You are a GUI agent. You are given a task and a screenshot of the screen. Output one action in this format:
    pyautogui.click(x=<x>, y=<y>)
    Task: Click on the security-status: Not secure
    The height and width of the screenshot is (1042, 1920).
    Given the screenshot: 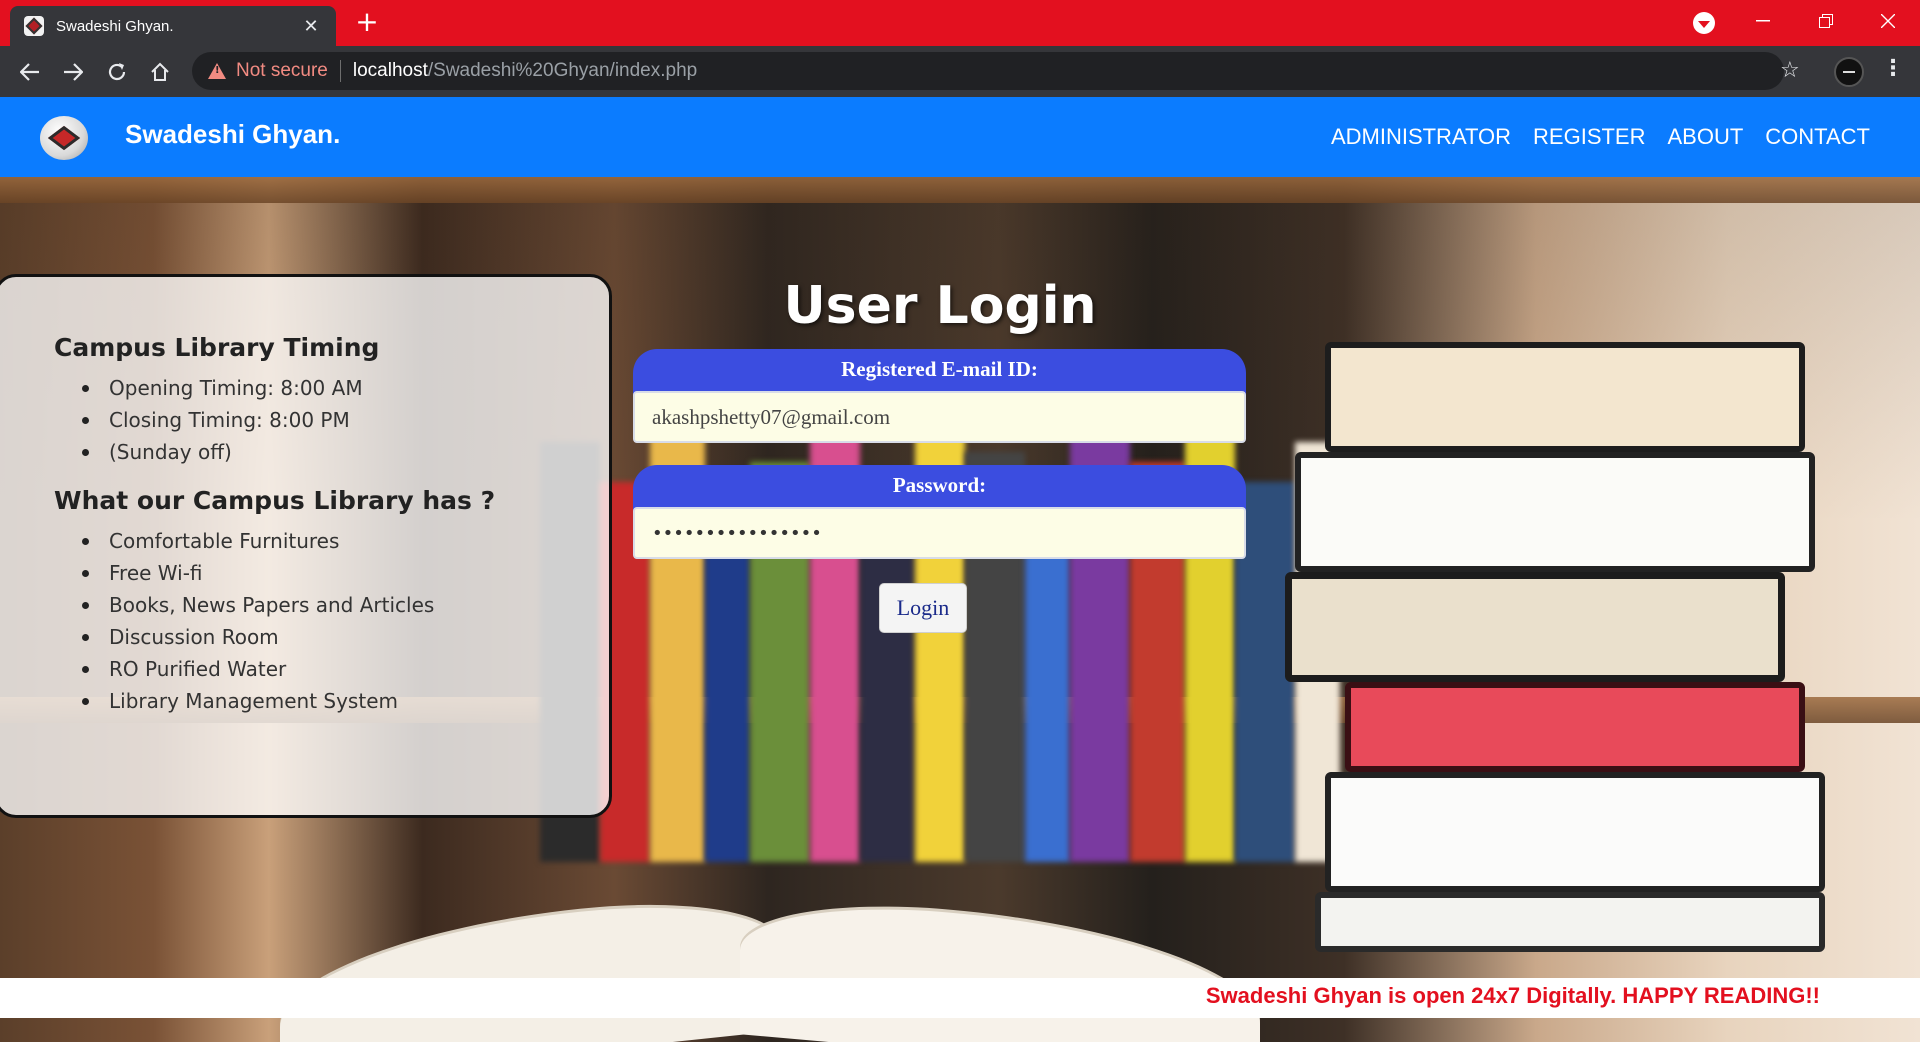 What is the action you would take?
    pyautogui.click(x=282, y=71)
    